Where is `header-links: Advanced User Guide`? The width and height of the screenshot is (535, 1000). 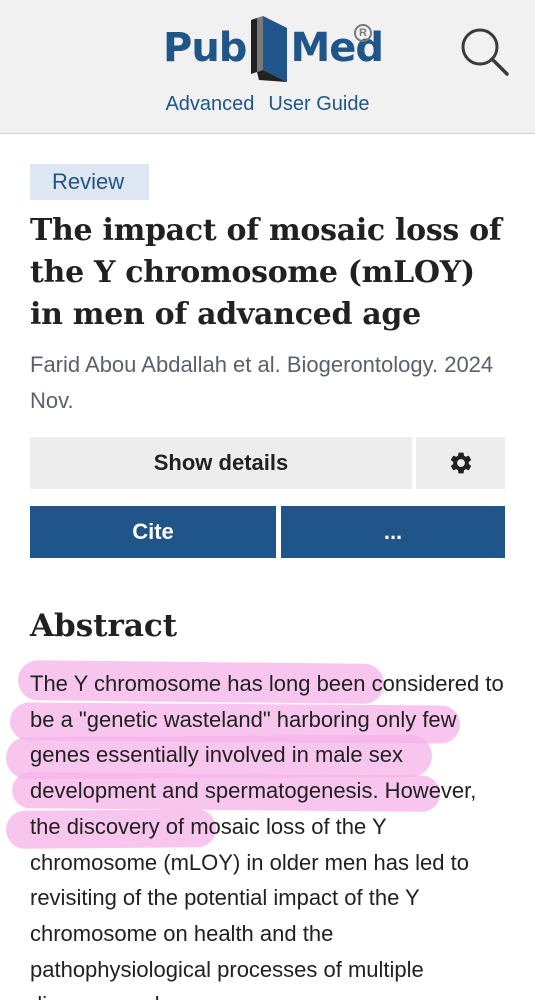
header-links: Advanced User Guide is located at coordinates (267, 104).